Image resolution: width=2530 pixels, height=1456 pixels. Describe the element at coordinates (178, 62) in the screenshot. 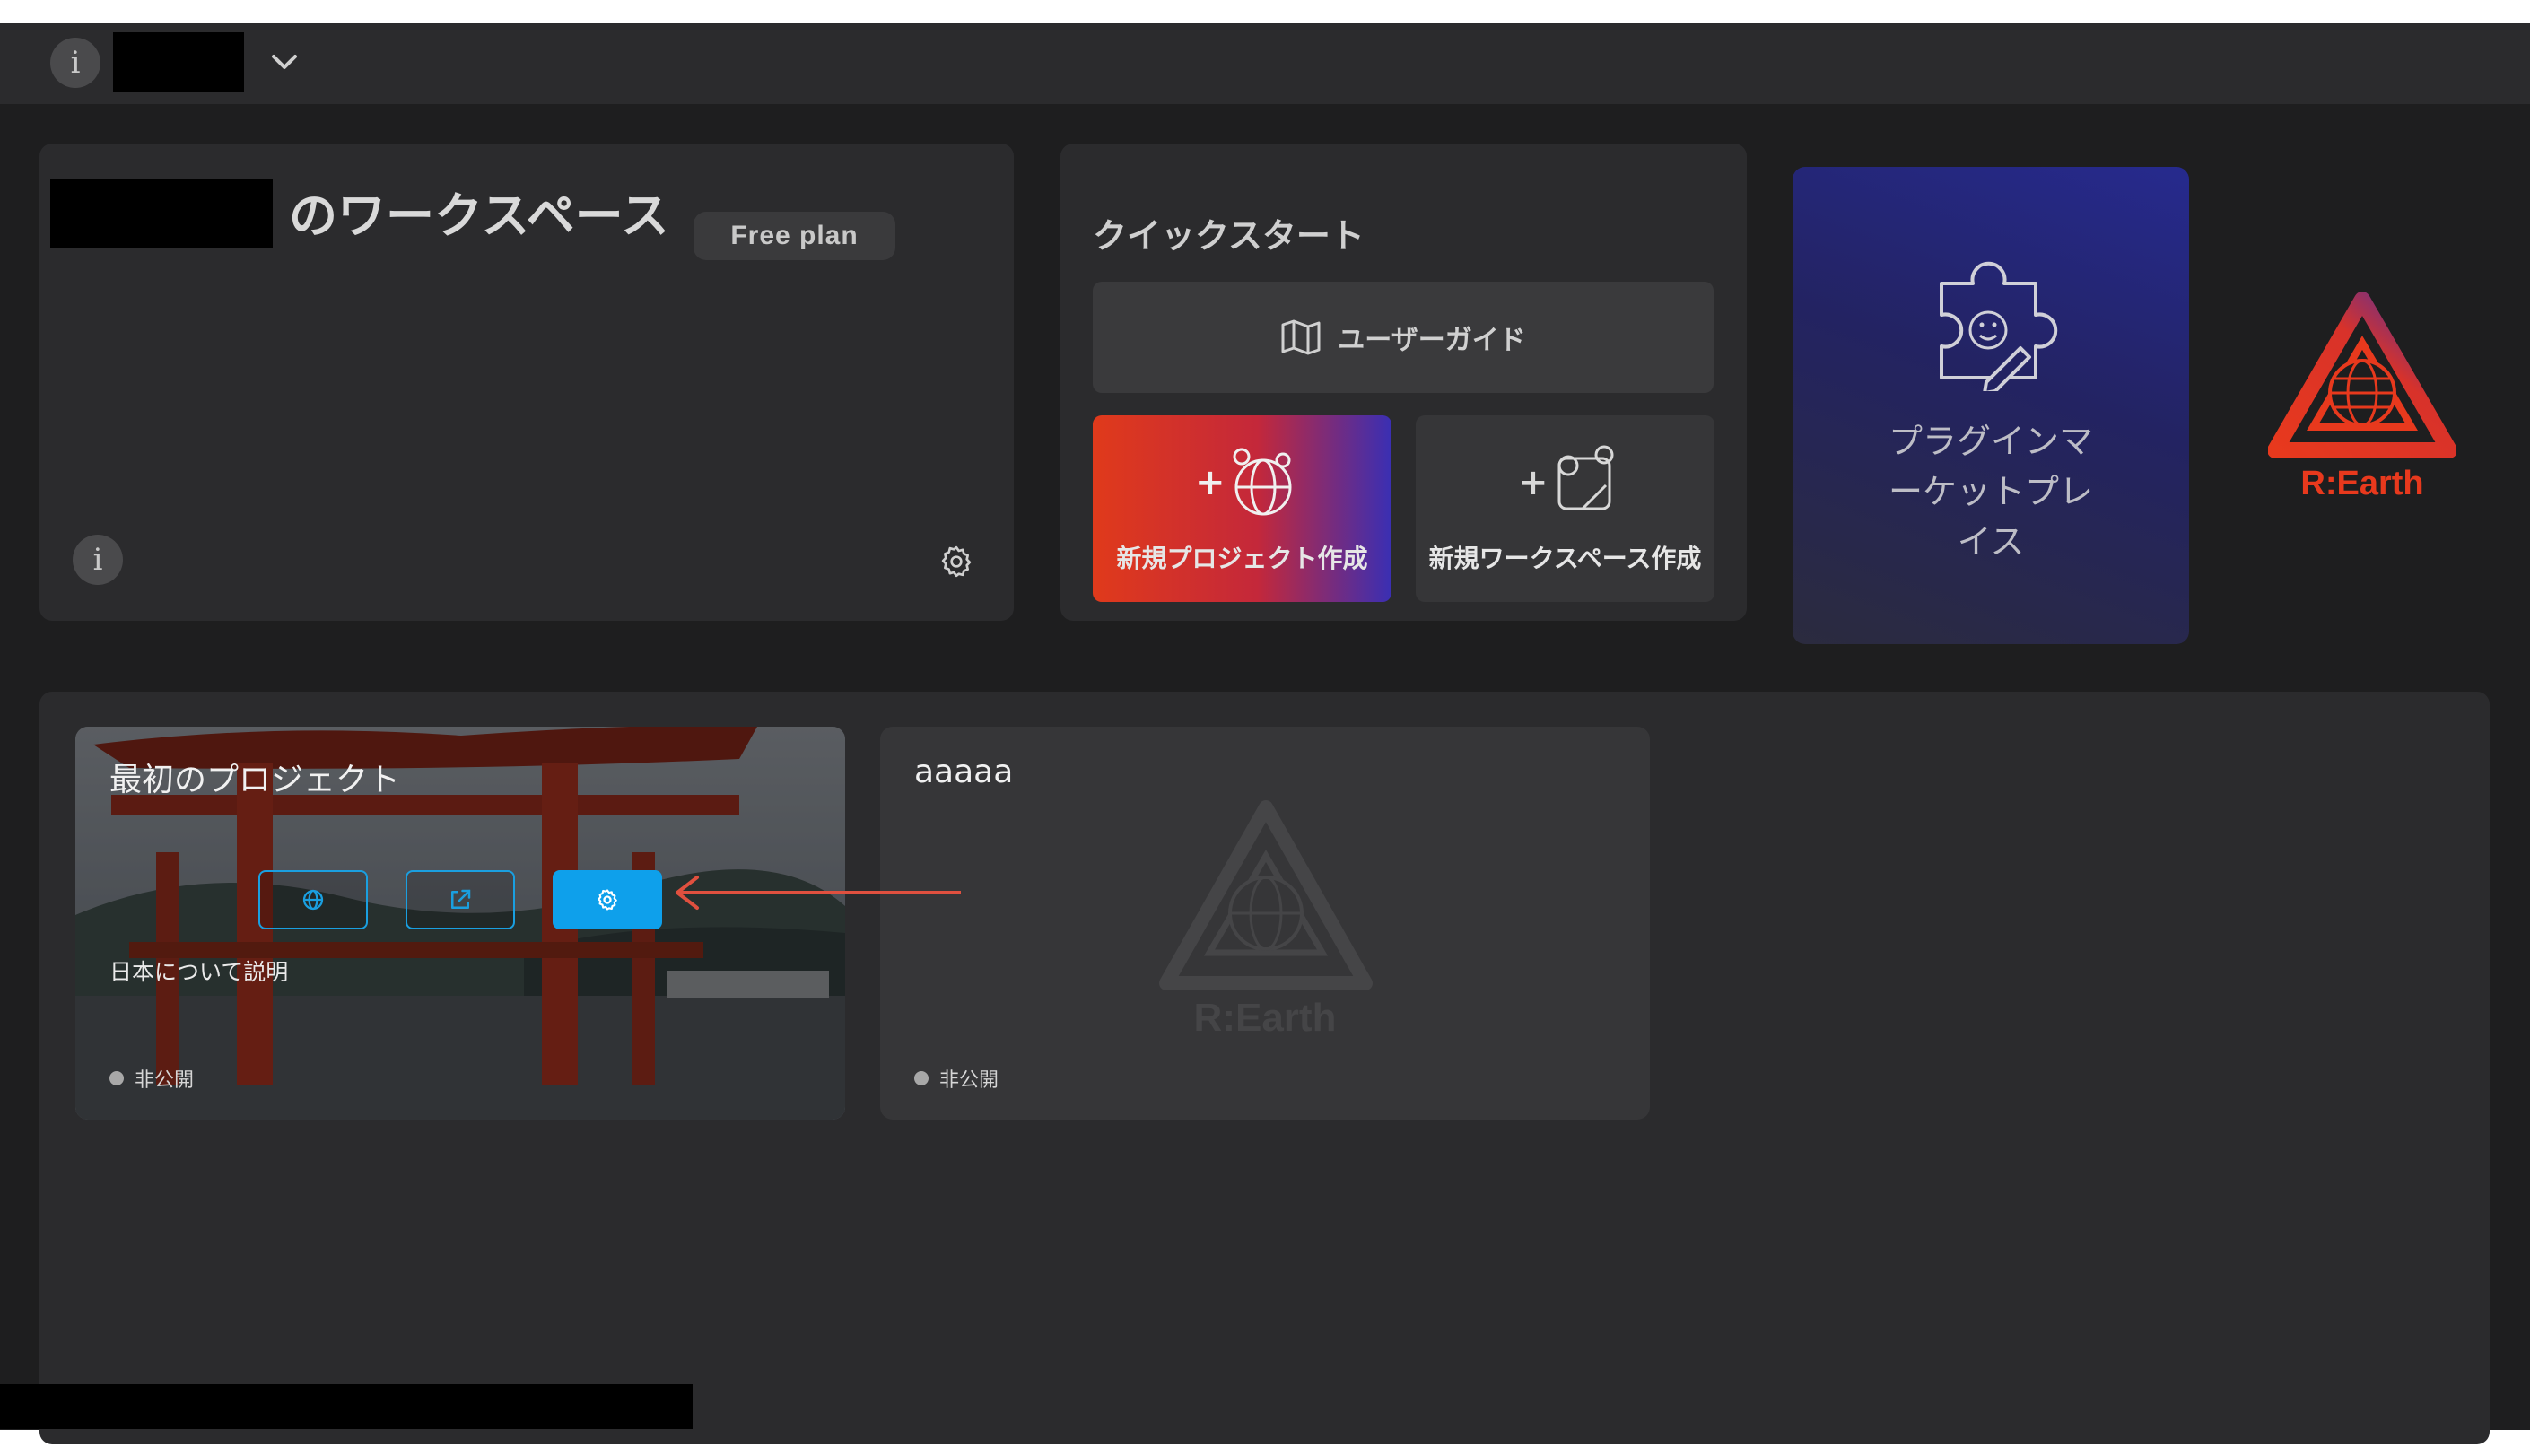

I see `redacted-workspace-name` at that location.